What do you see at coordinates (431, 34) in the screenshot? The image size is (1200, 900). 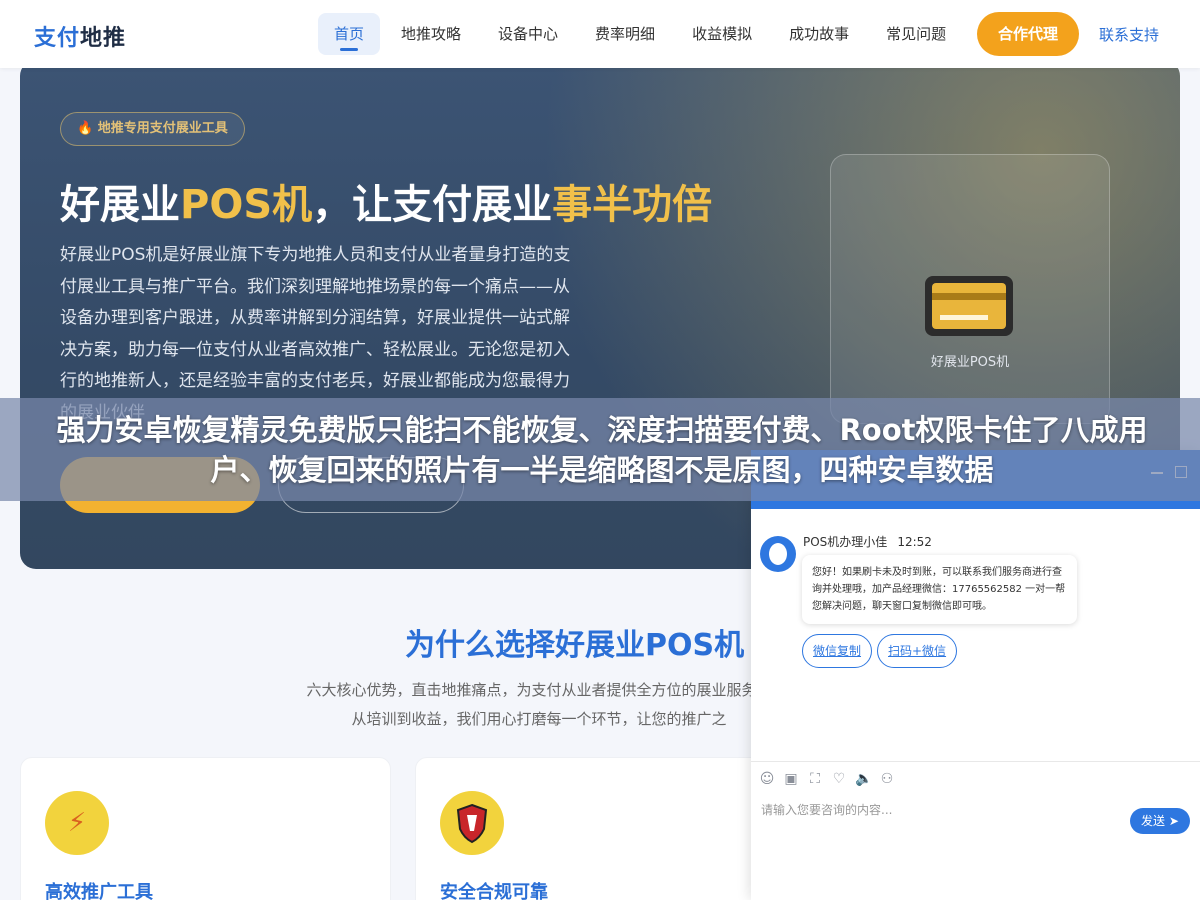 I see `nav-item-guide: 地推攻略` at bounding box center [431, 34].